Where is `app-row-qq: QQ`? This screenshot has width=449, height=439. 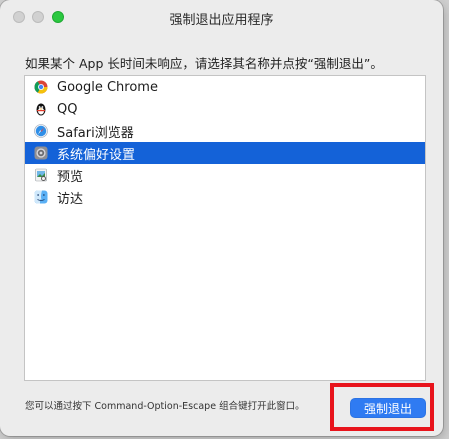
app-row-qq: QQ is located at coordinates (225, 109).